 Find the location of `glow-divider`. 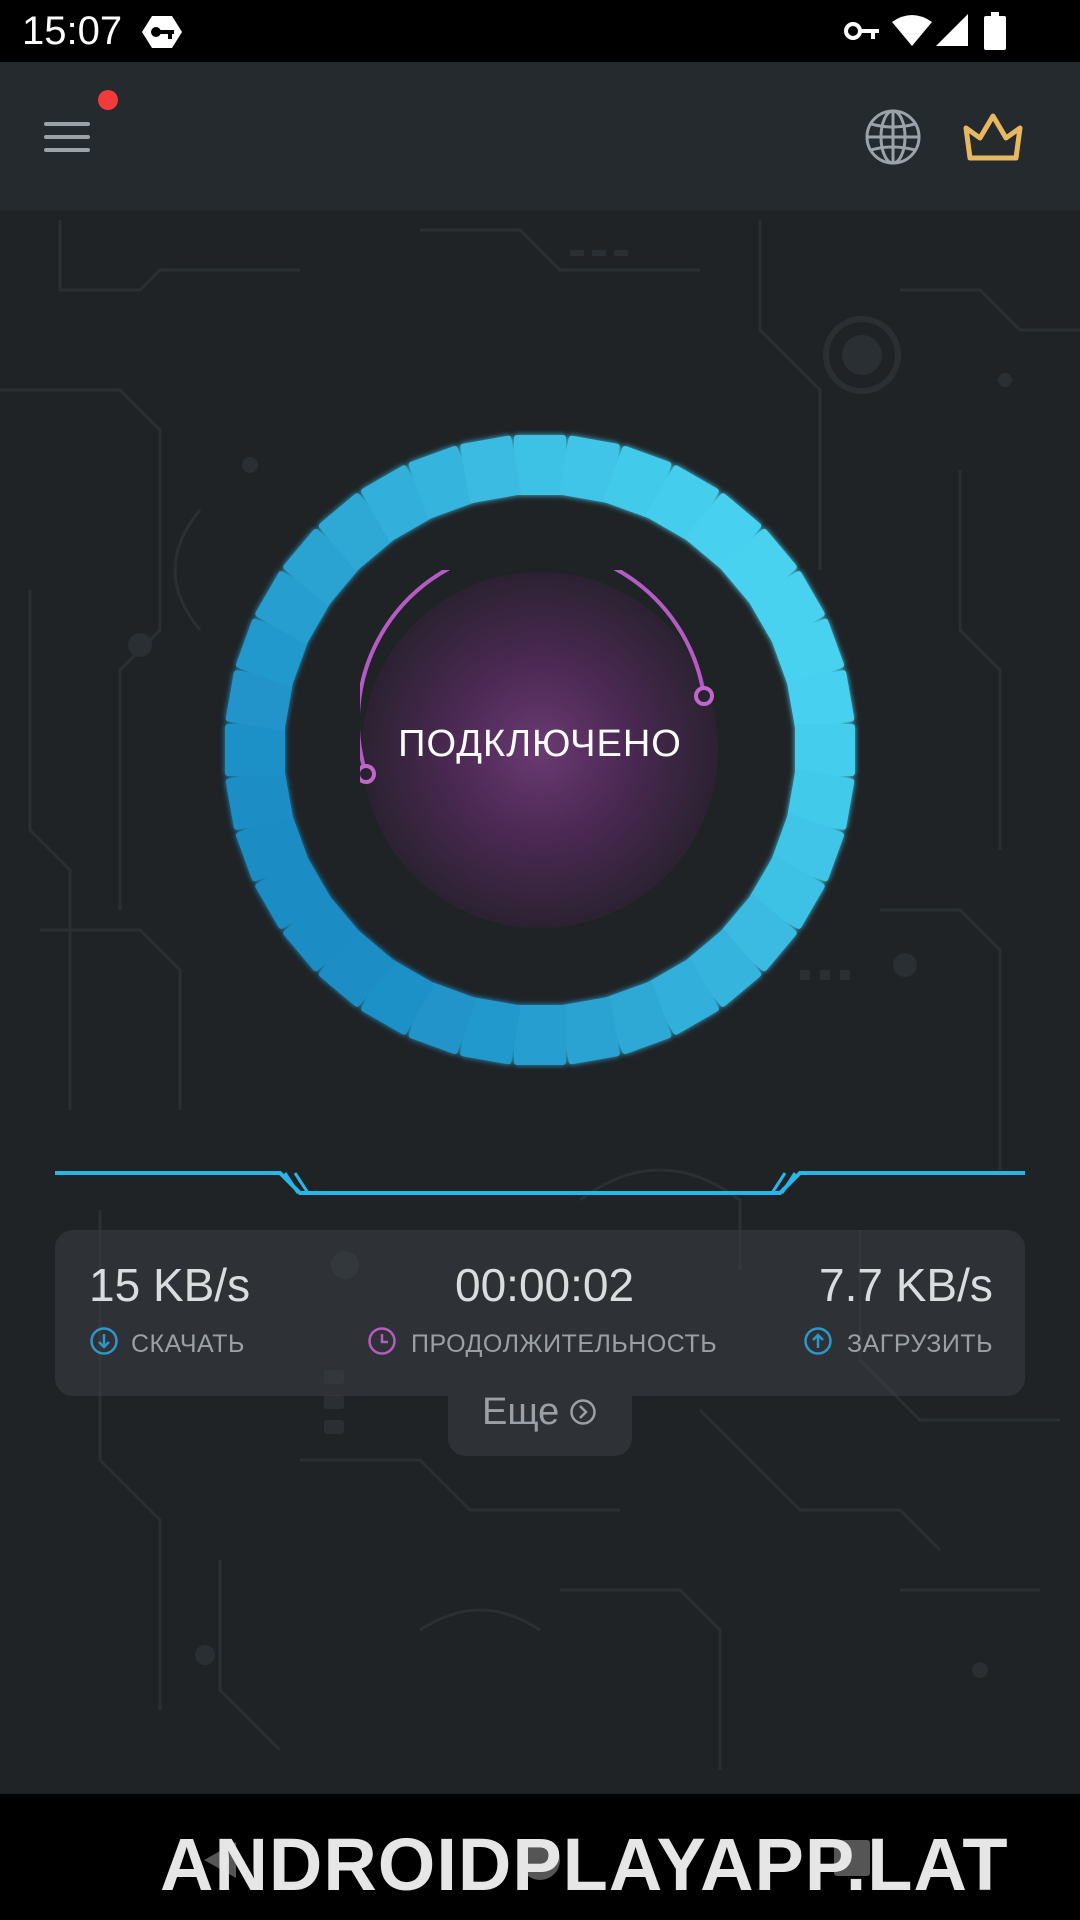

glow-divider is located at coordinates (540, 1183).